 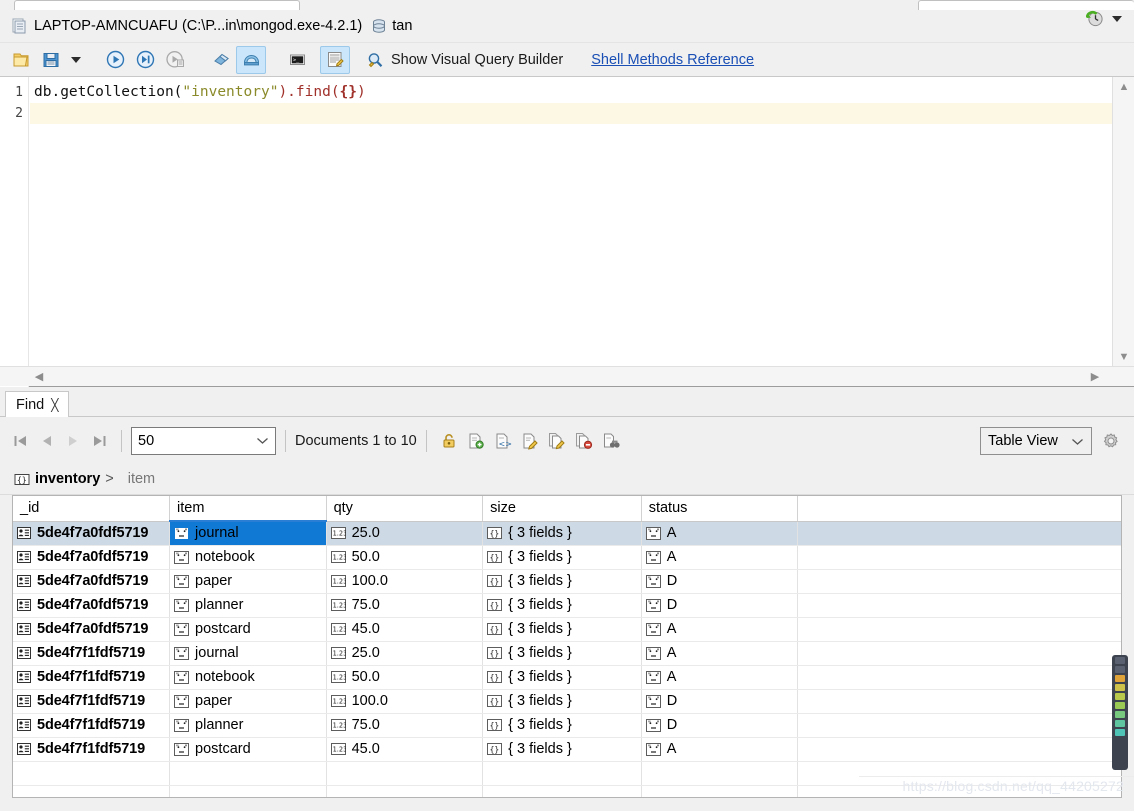 I want to click on results-settings-button, so click(x=1111, y=441).